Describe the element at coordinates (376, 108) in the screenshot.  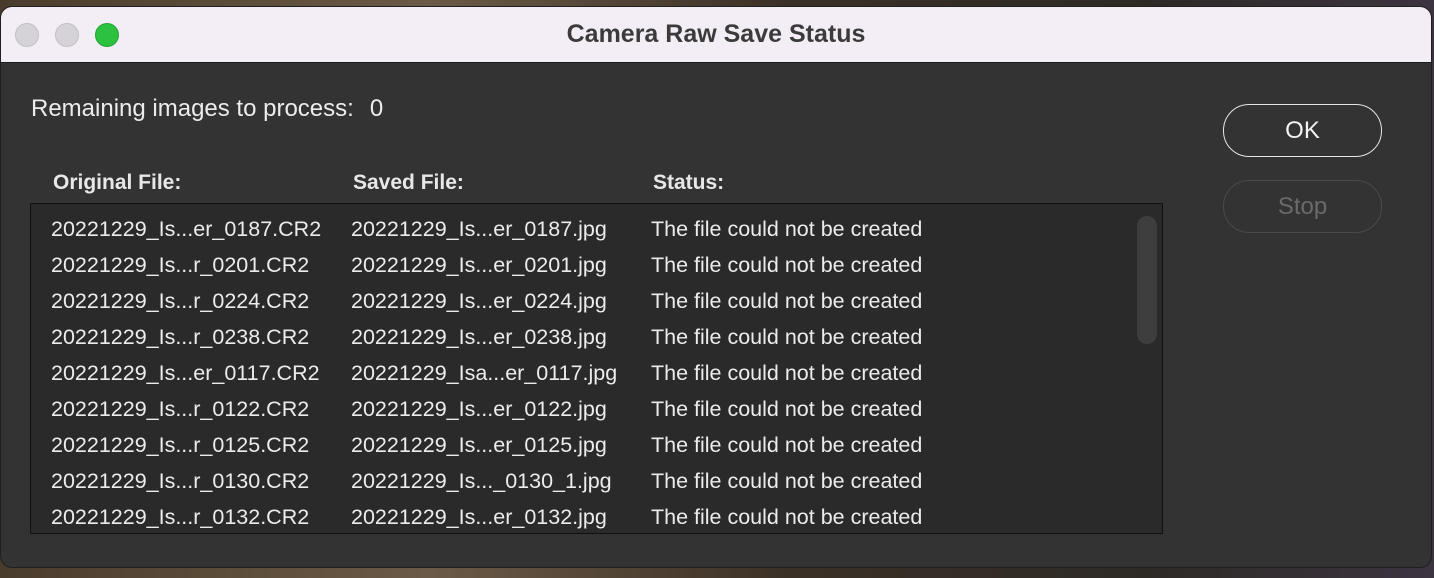
I see `remaining-count: 0` at that location.